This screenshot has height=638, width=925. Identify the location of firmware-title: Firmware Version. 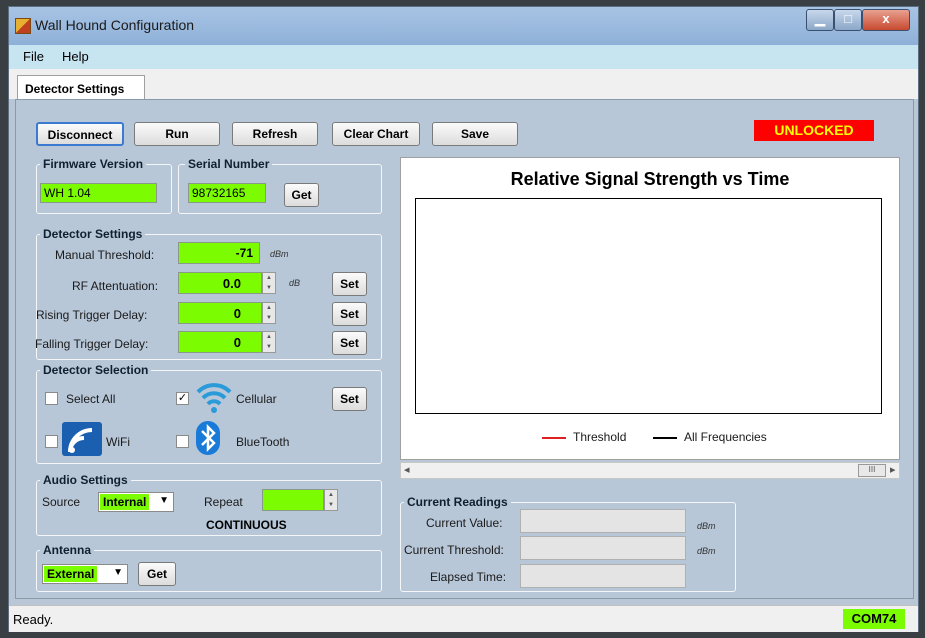
(93, 164).